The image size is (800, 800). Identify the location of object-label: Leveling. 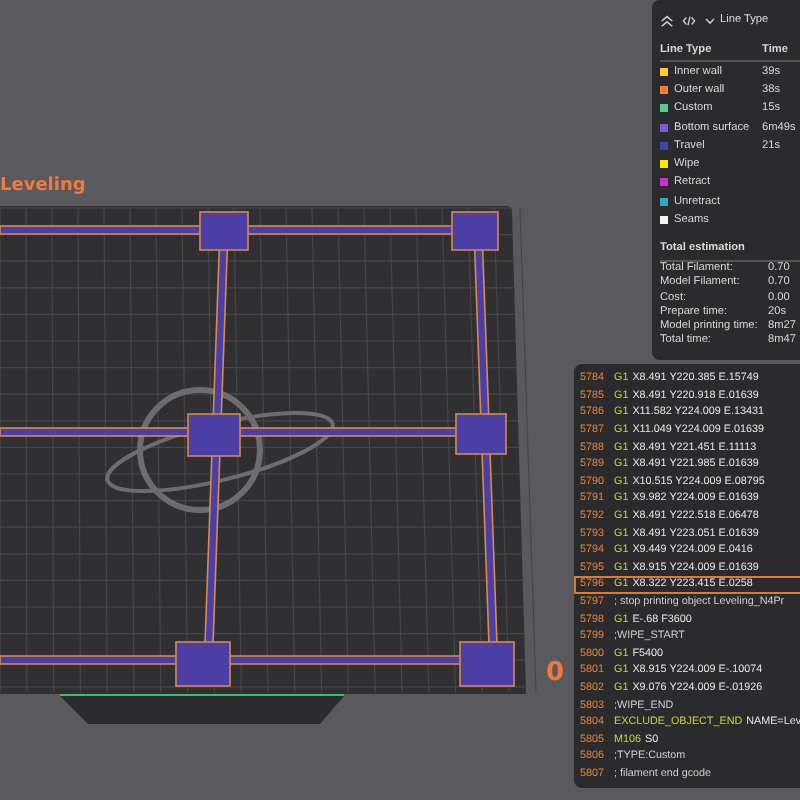
(43, 186).